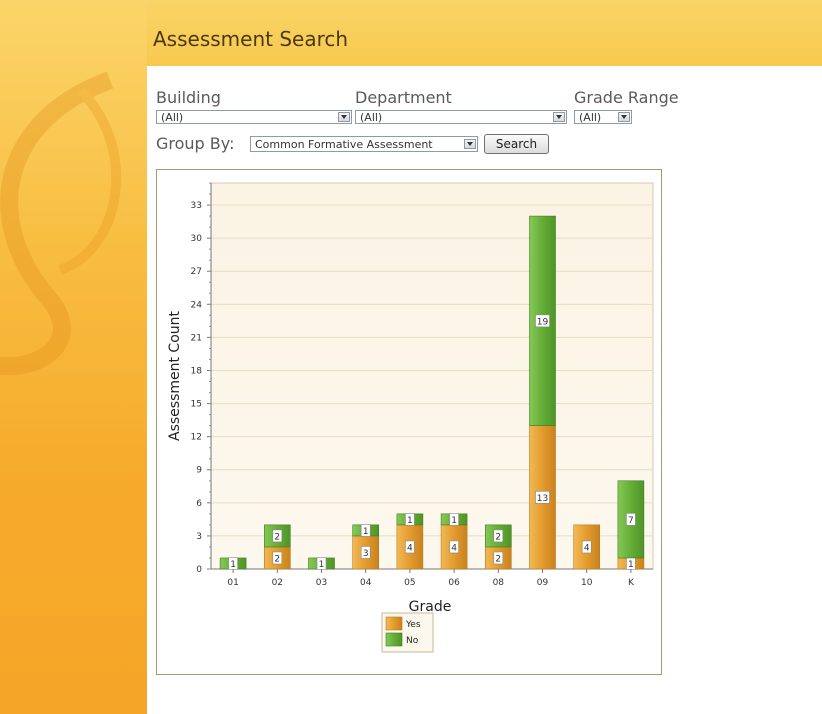 The width and height of the screenshot is (822, 714). Describe the element at coordinates (626, 97) in the screenshot. I see `grade-range-label: Grade Range` at that location.